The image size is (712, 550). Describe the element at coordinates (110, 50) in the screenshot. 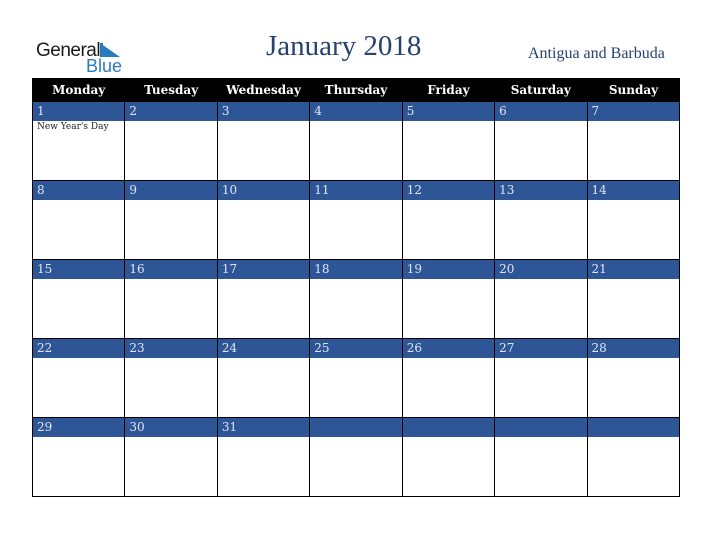

I see `logo-flag-icon` at that location.